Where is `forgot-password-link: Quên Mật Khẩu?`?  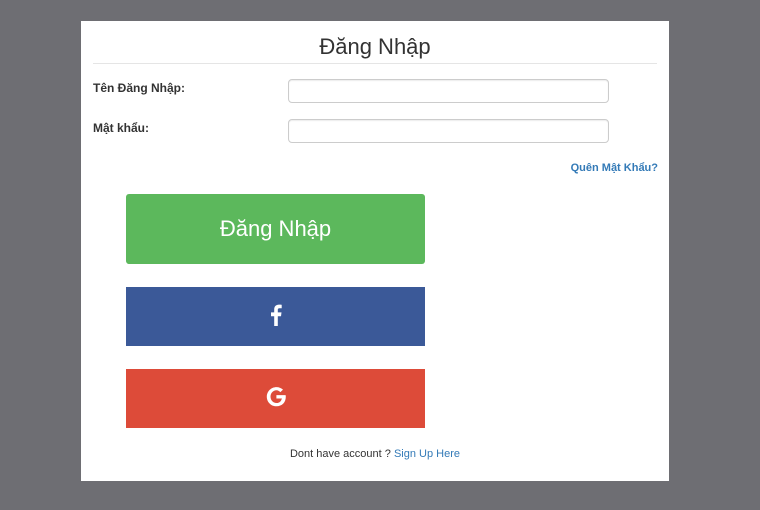
forgot-password-link: Quên Mật Khẩu? is located at coordinates (614, 168).